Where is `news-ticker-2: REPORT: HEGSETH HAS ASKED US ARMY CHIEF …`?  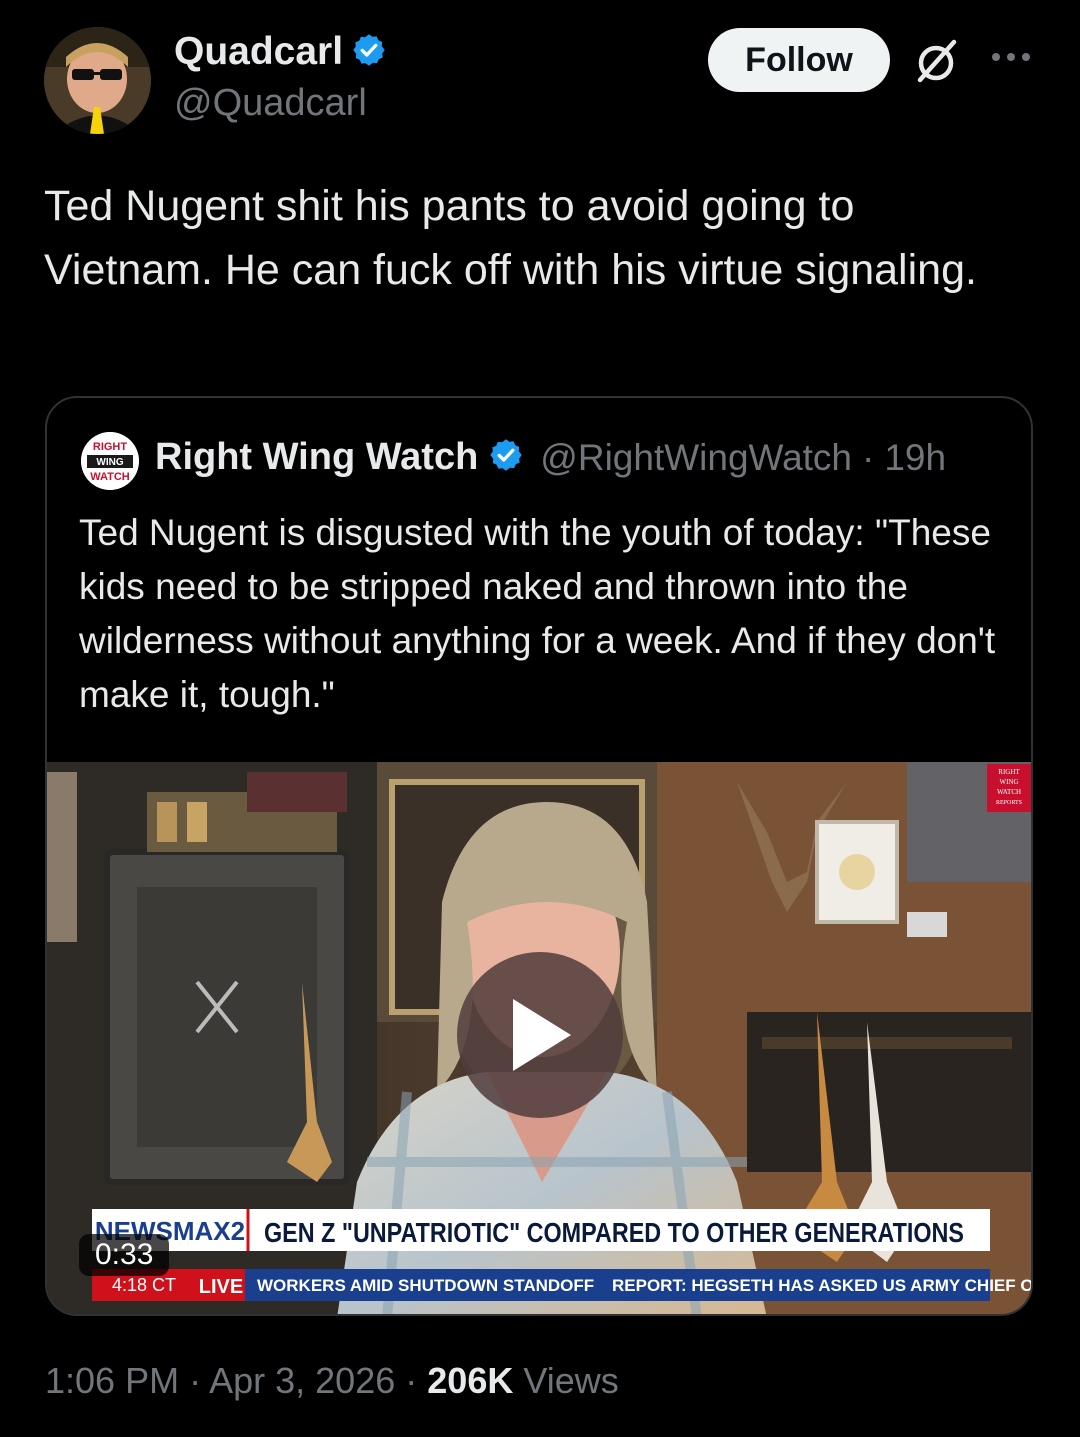 news-ticker-2: REPORT: HEGSETH HAS ASKED US ARMY CHIEF … is located at coordinates (822, 1285).